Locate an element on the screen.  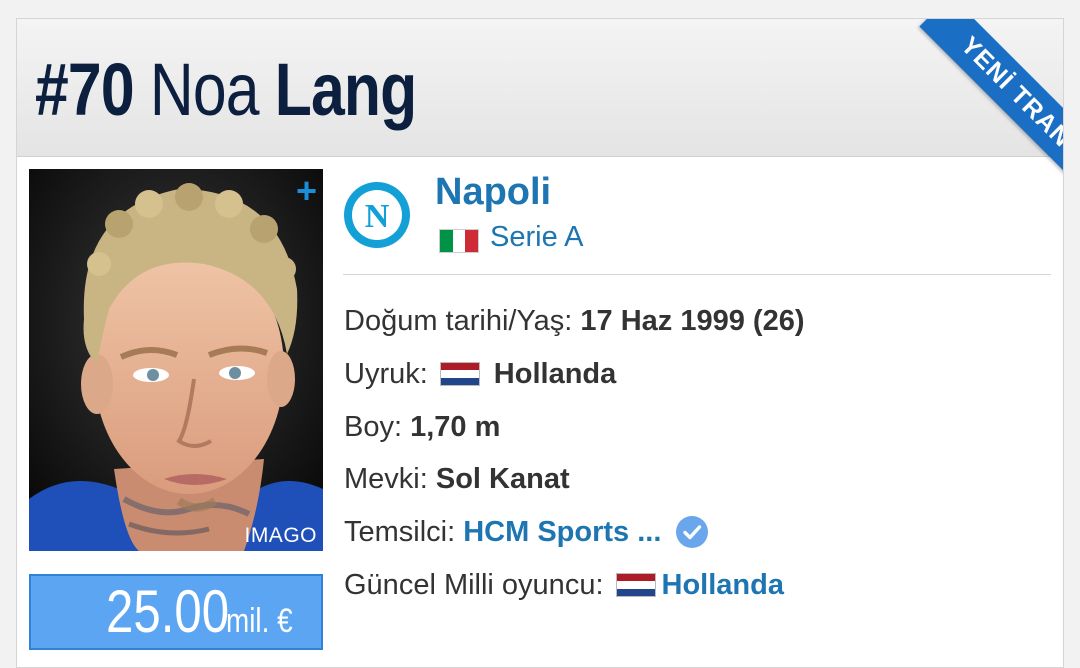
national-team-label: Güncel Milli oyuncu: is located at coordinates (474, 584).